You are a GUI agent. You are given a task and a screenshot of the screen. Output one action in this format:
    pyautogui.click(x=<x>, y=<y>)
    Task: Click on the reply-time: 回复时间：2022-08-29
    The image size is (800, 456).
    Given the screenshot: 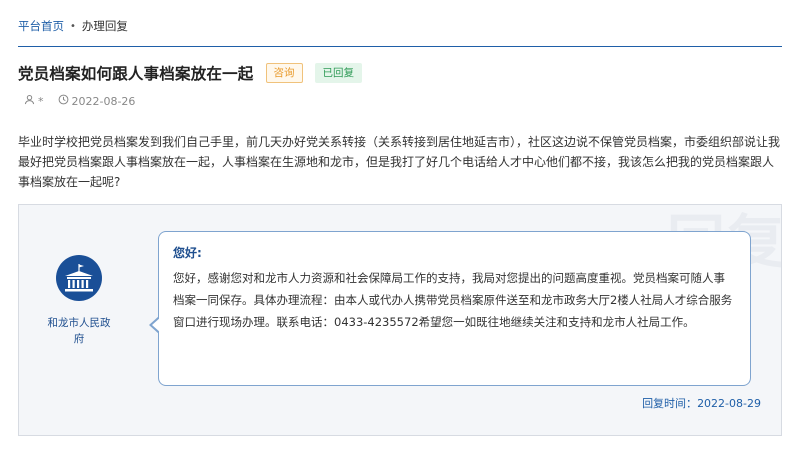 What is the action you would take?
    pyautogui.click(x=701, y=403)
    